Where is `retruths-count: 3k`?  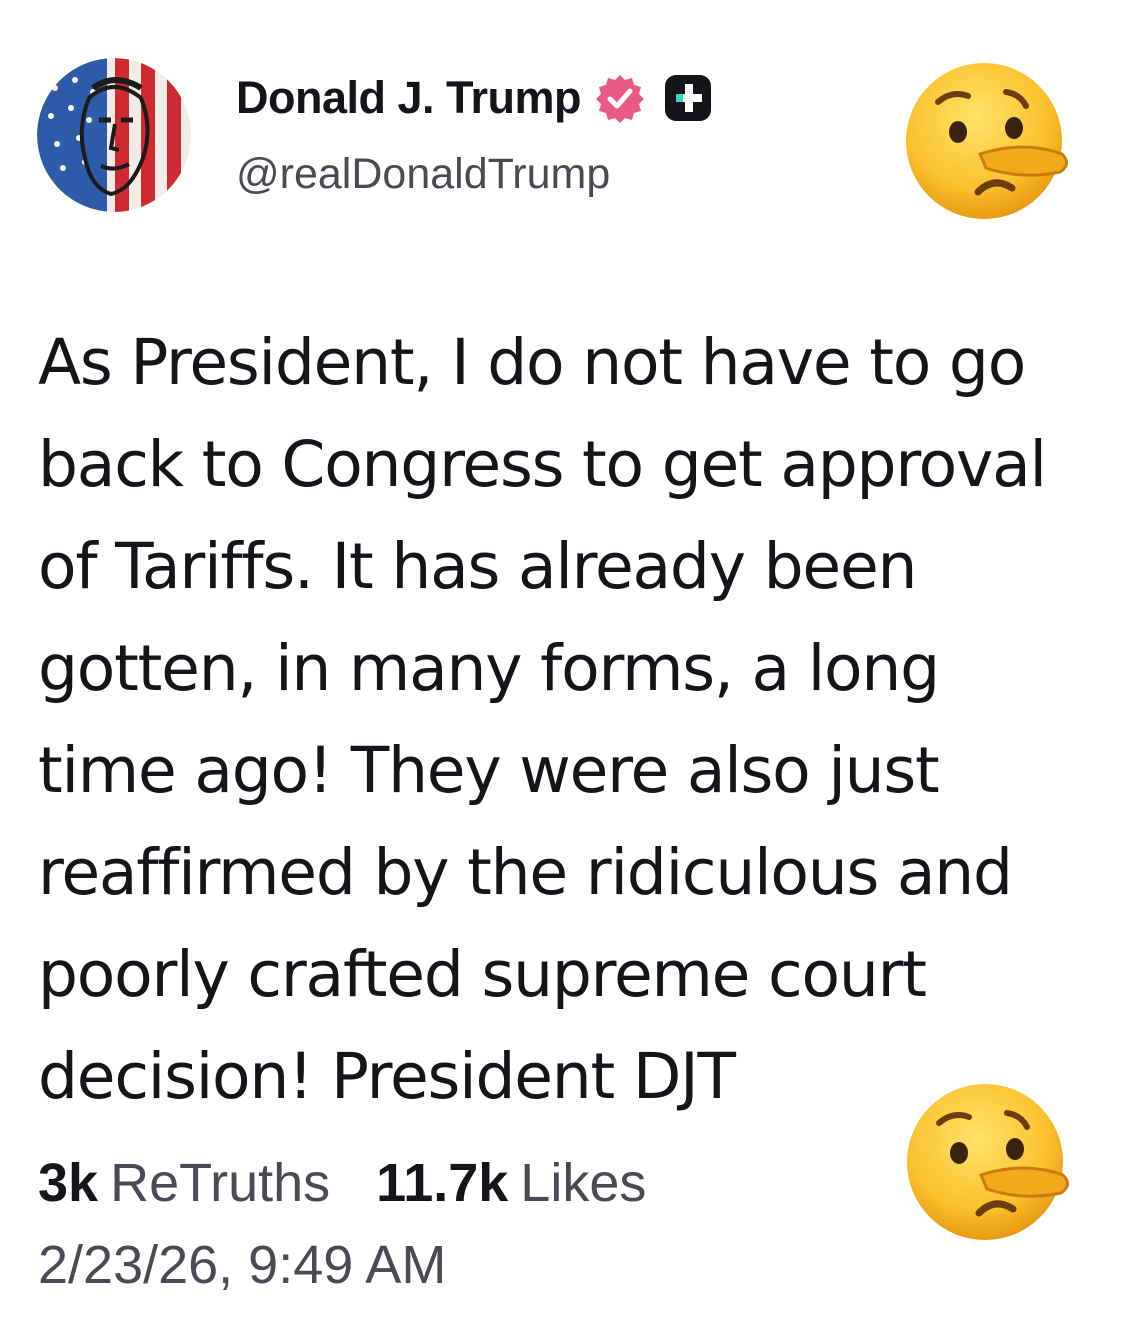 retruths-count: 3k is located at coordinates (68, 1183).